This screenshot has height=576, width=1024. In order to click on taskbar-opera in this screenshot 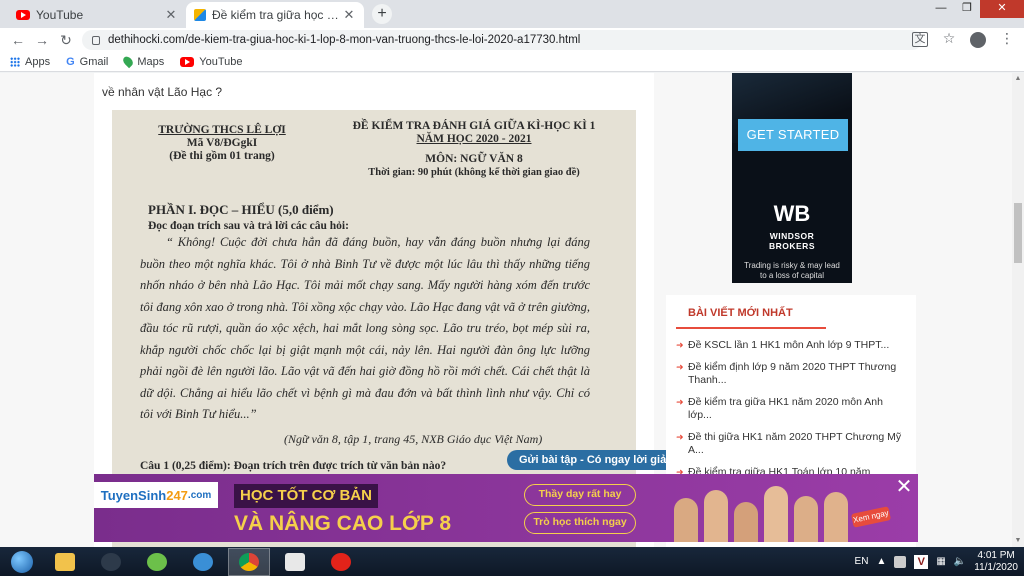, I will do `click(341, 562)`.